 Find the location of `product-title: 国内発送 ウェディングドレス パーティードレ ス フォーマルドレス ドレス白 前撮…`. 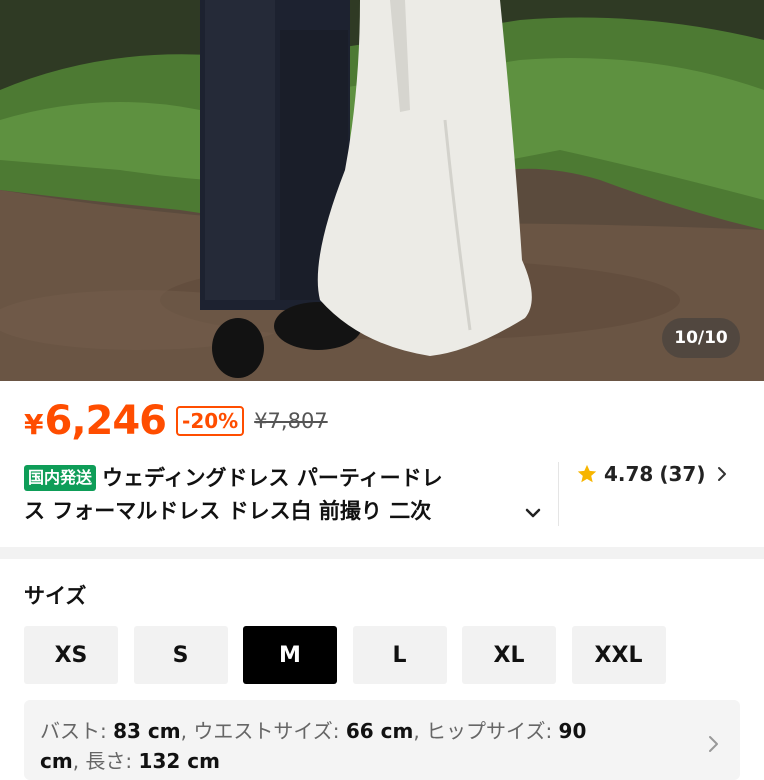

product-title: 国内発送 ウェディングドレス パーティードレ ス フォーマルドレス ドレス白 前撮… is located at coordinates (284, 495).